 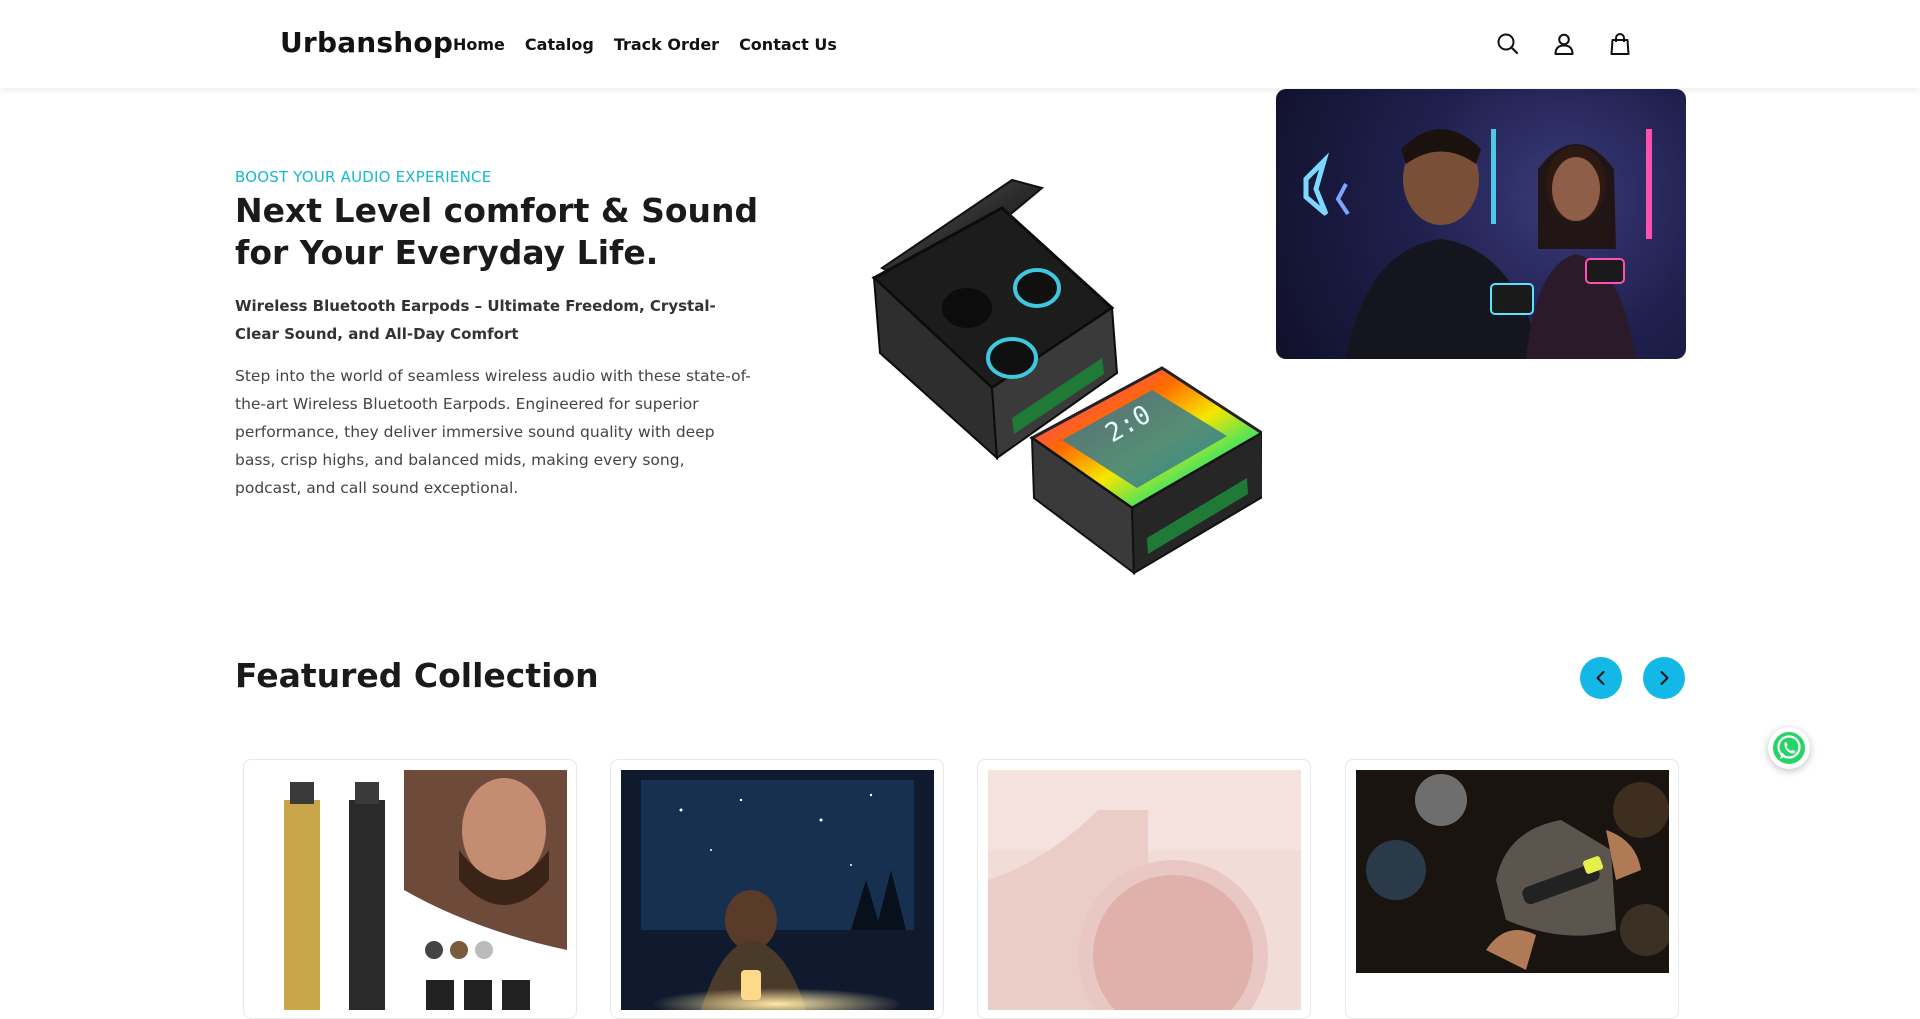 I want to click on nav-home: Home, so click(x=479, y=44).